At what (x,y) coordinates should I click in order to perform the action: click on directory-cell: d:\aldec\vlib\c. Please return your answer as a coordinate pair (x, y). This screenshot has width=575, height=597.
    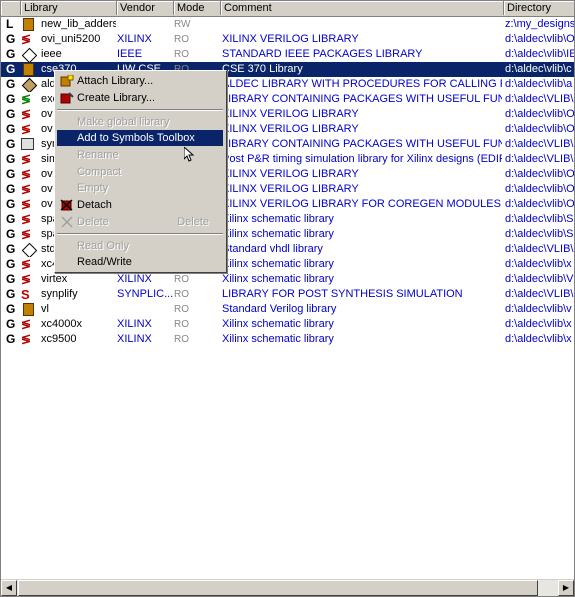
    Looking at the image, I should click on (538, 69).